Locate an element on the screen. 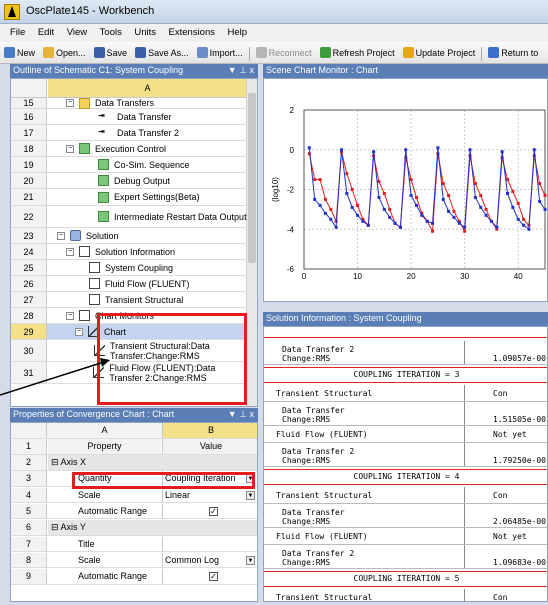 The width and height of the screenshot is (548, 605). property-value is located at coordinates (209, 543).